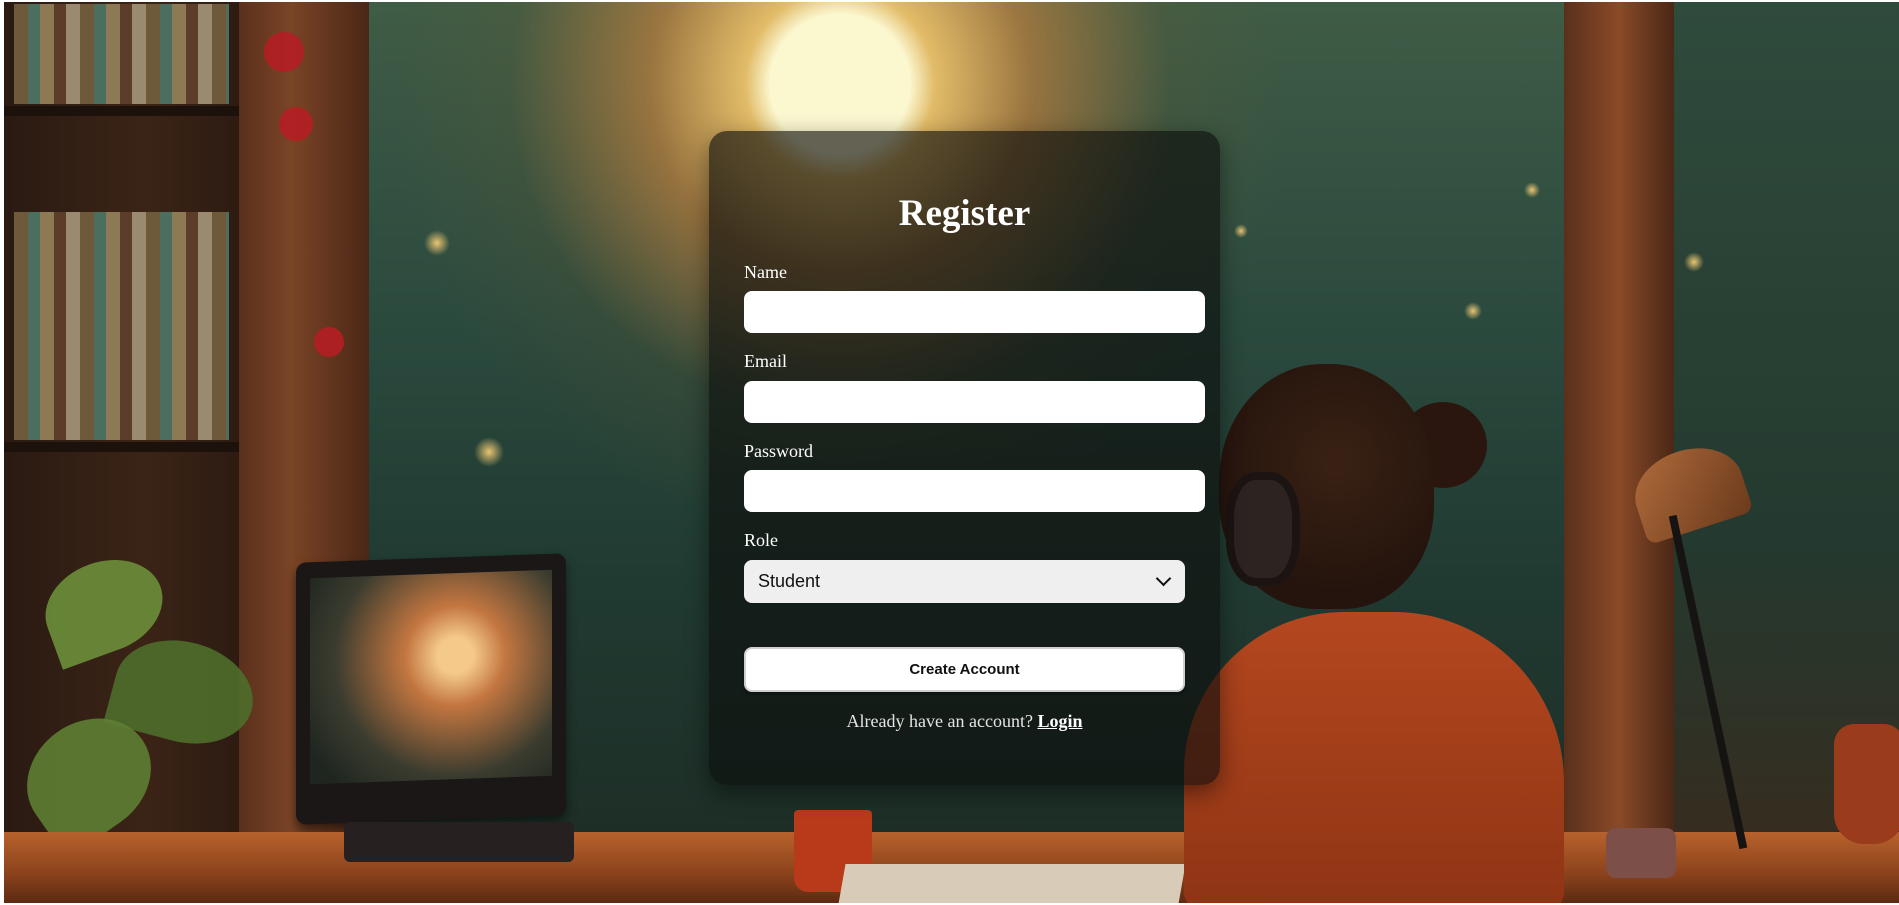  I want to click on monitor, so click(431, 689).